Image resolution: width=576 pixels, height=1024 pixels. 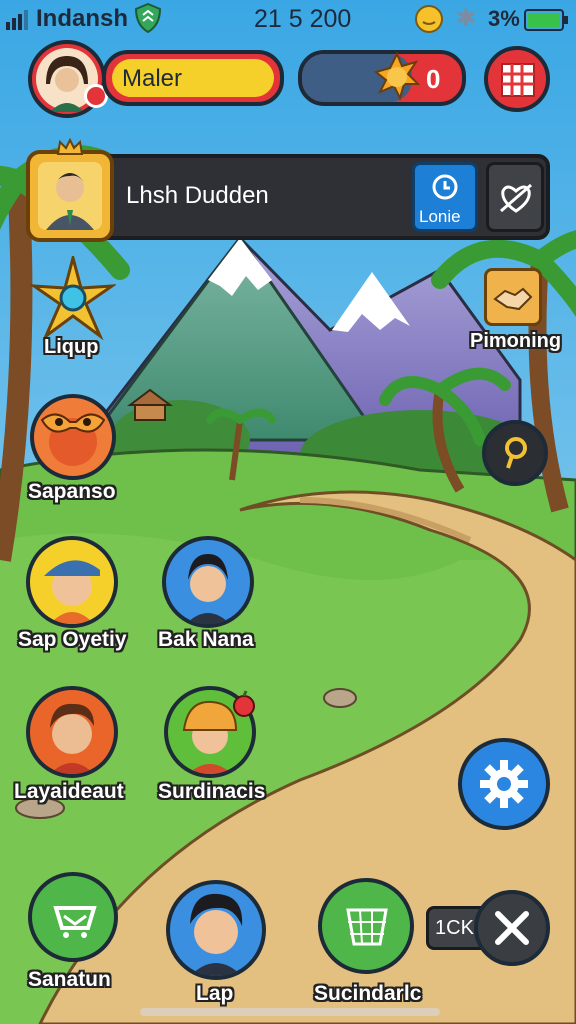 What do you see at coordinates (215, 993) in the screenshot?
I see `bottom-label-lap: Lap` at bounding box center [215, 993].